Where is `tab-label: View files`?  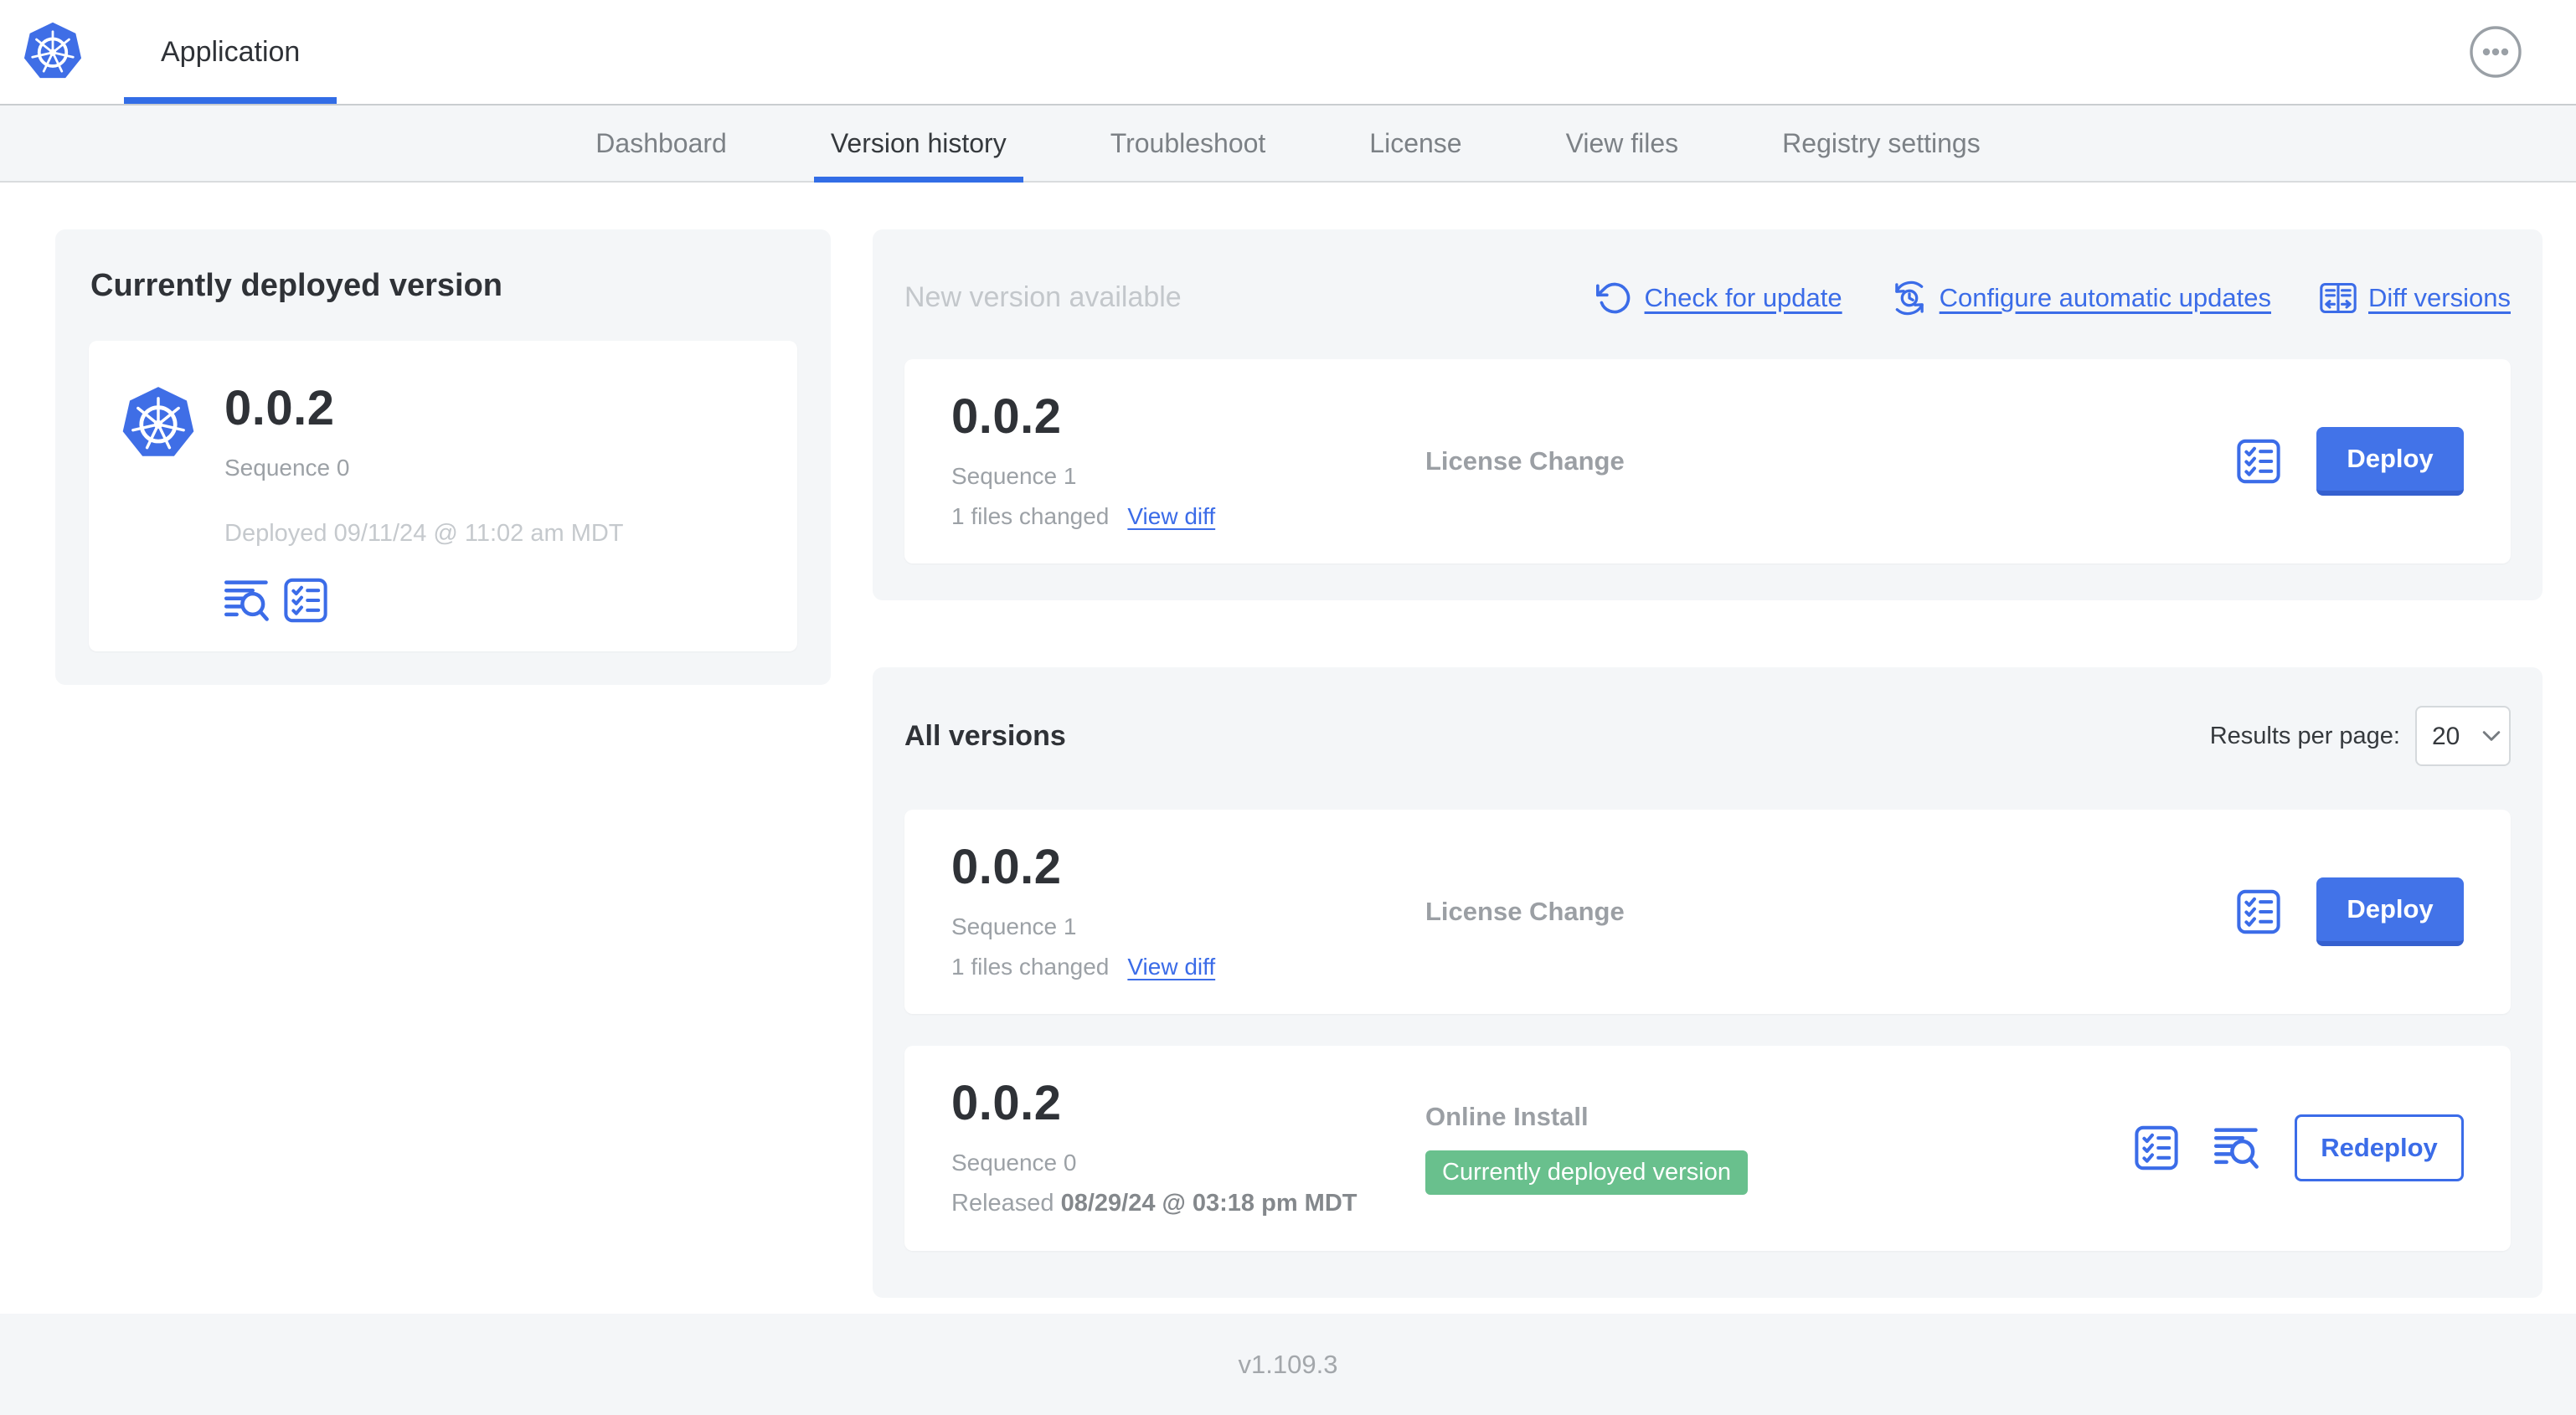 tab-label: View files is located at coordinates (1622, 142).